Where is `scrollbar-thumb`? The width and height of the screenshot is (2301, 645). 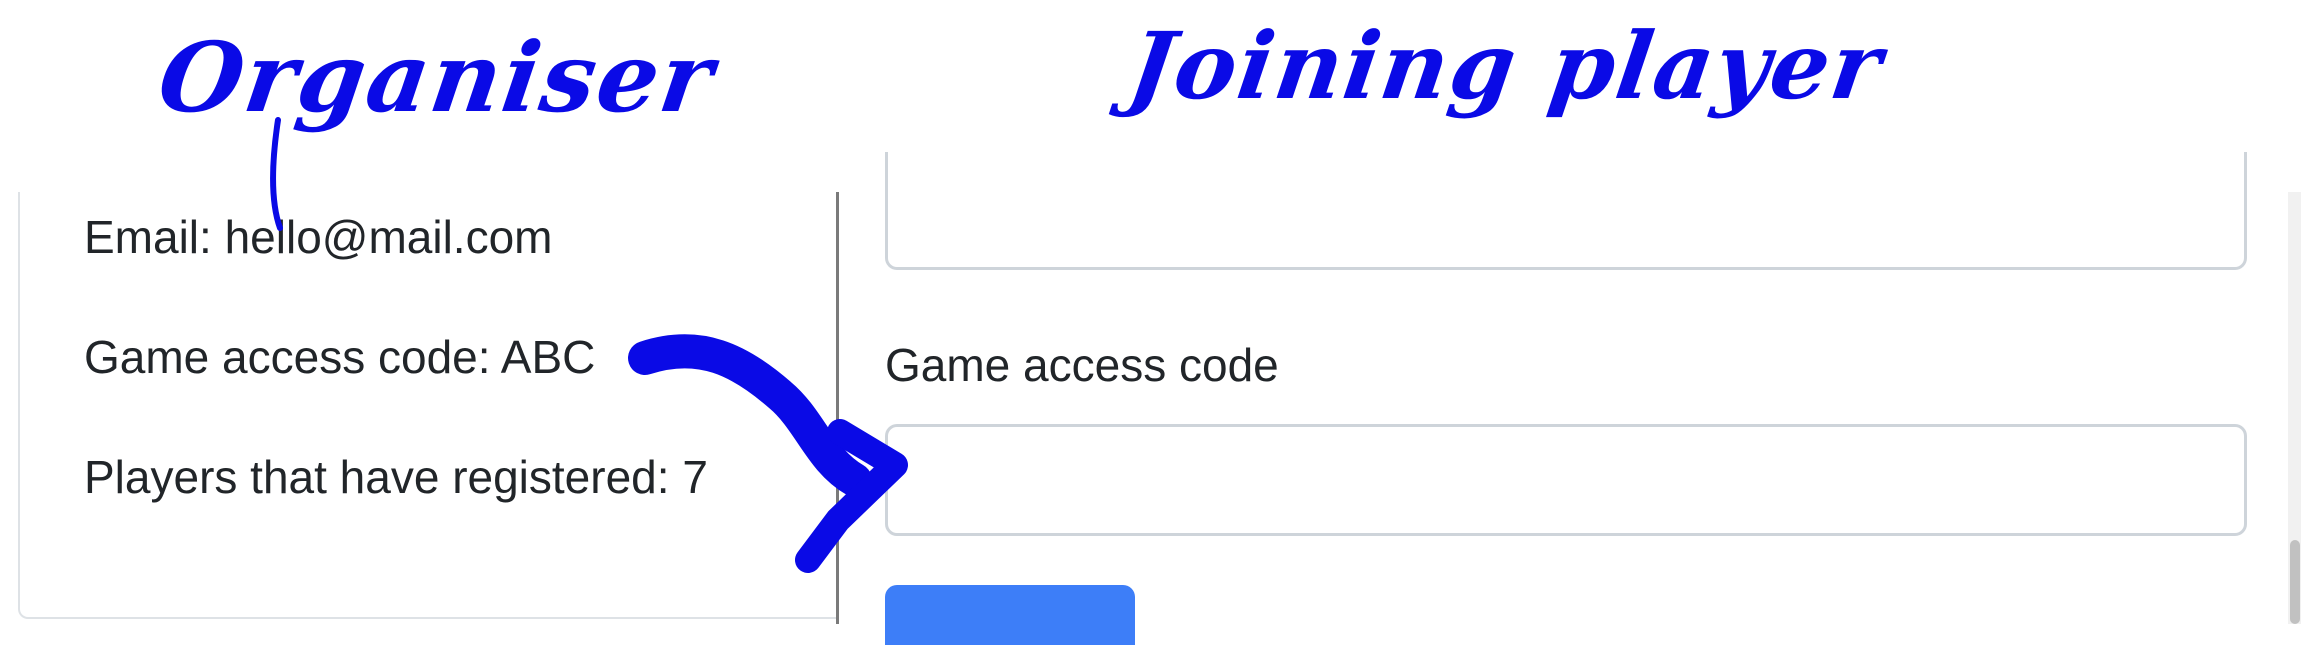 scrollbar-thumb is located at coordinates (2295, 582).